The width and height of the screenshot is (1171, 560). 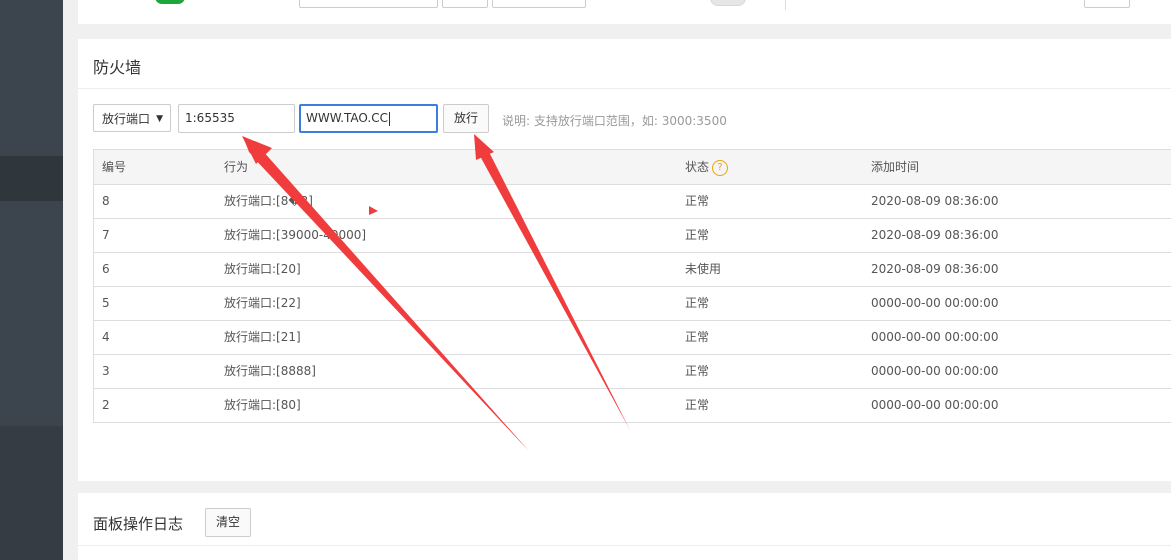 What do you see at coordinates (632, 270) in the screenshot?
I see `table-row: 6 放行端口:[20] 未使用 2020-08-09 08:36:00` at bounding box center [632, 270].